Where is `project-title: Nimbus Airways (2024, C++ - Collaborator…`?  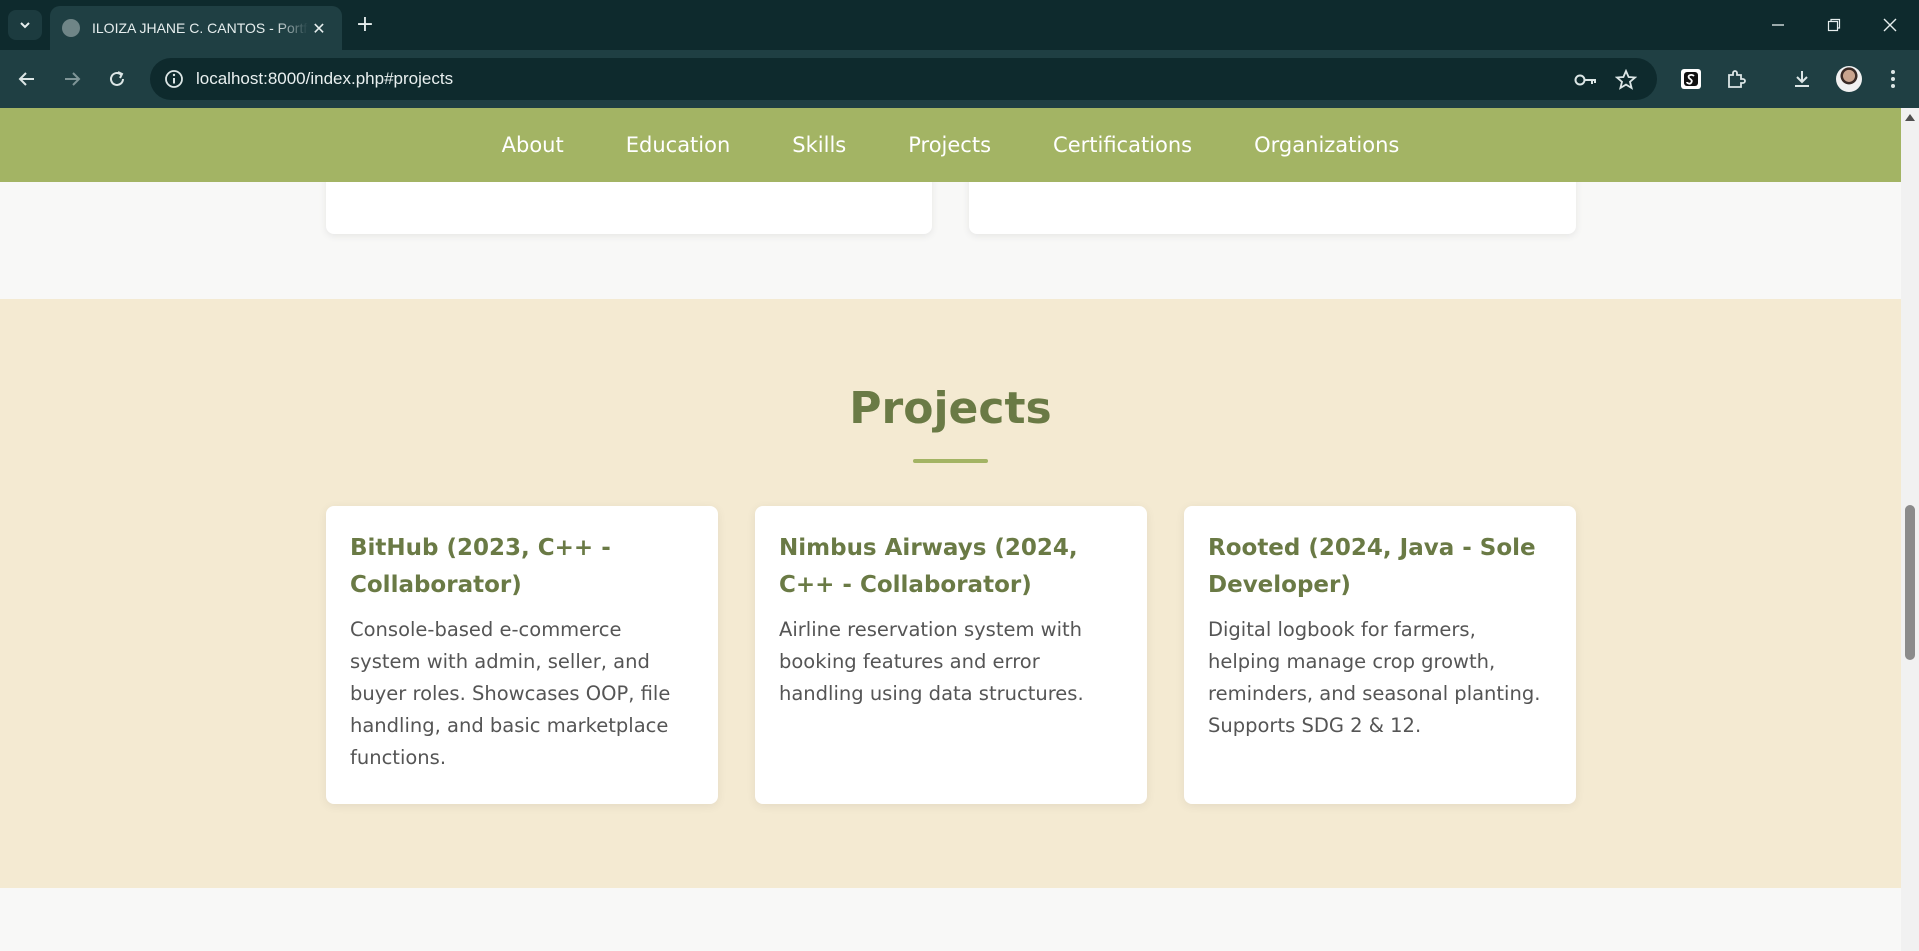
project-title: Nimbus Airways (2024, C++ - Collaborator… is located at coordinates (928, 566).